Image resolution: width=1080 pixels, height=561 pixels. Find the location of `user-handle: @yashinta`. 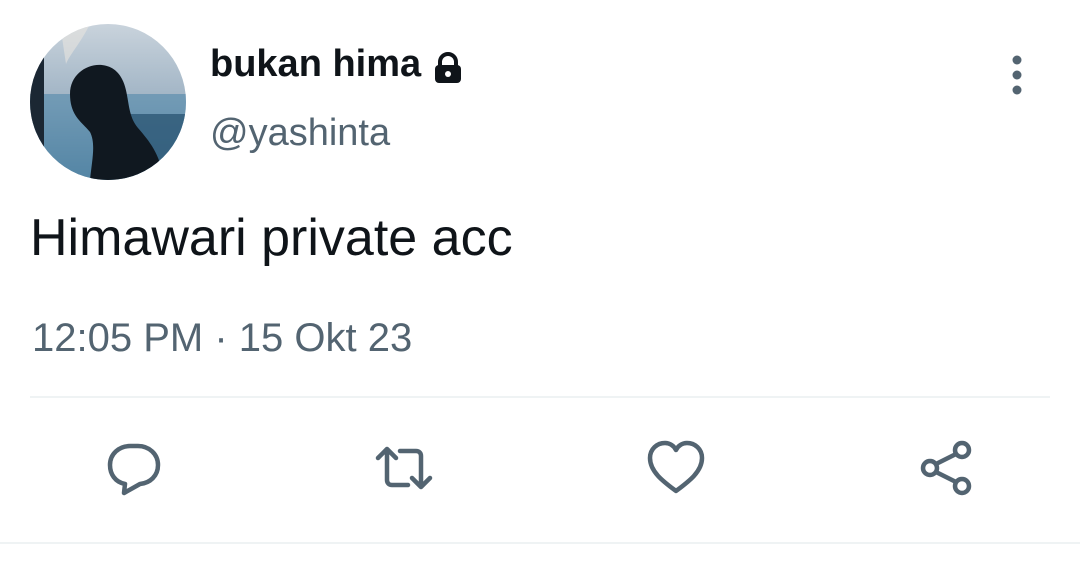

user-handle: @yashinta is located at coordinates (300, 133).